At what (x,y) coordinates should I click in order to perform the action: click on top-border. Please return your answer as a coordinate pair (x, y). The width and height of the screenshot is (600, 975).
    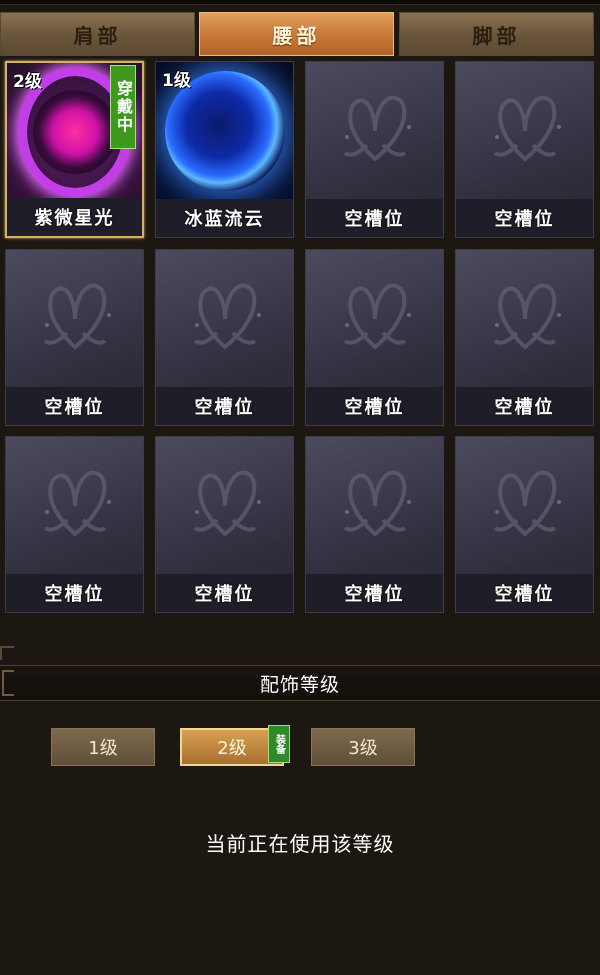
    Looking at the image, I should click on (300, 2).